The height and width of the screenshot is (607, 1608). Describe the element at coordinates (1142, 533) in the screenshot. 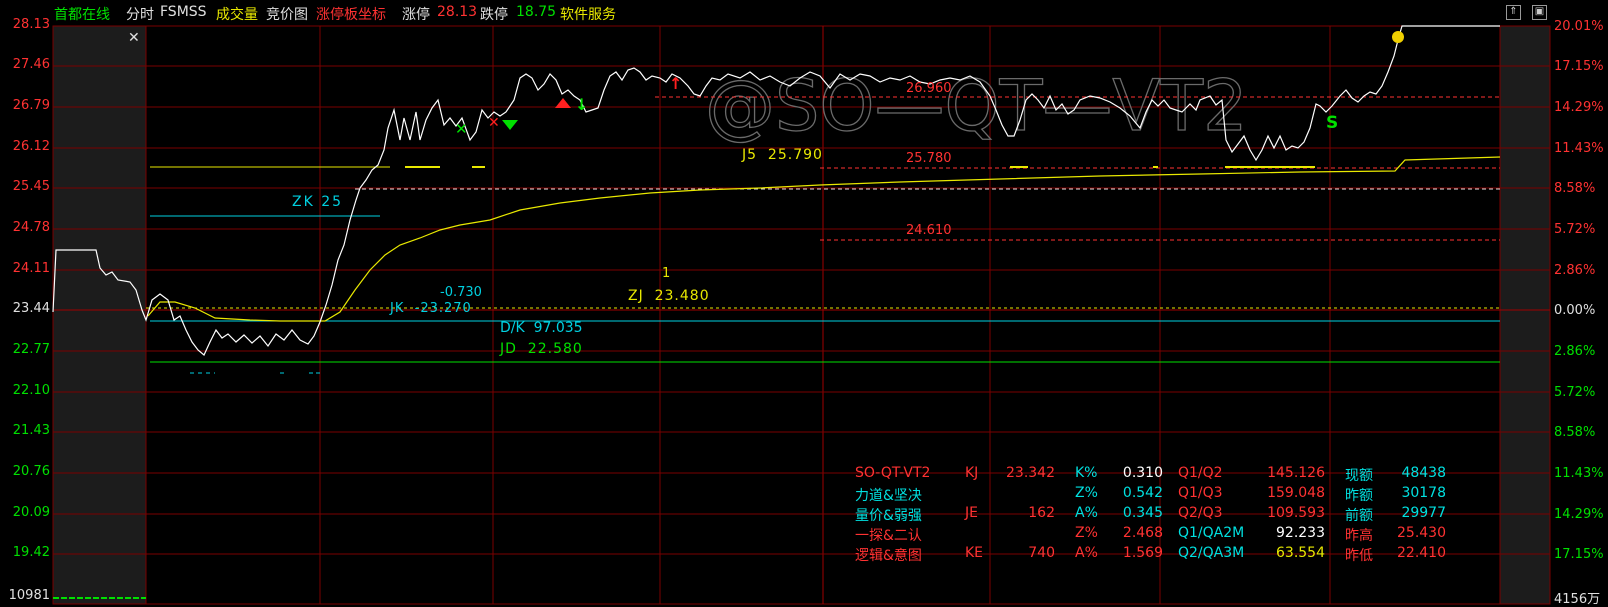

I see `table-cell: 2.468` at that location.